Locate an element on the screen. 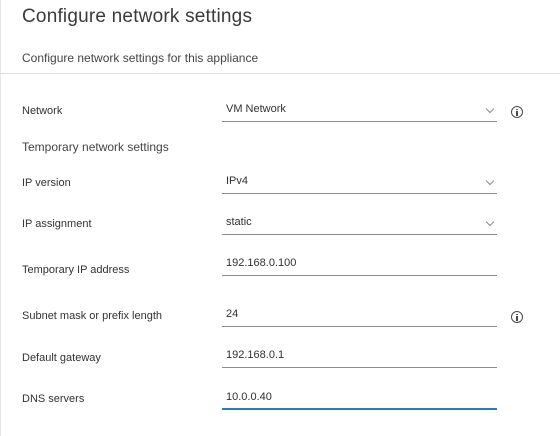 Image resolution: width=560 pixels, height=436 pixels. gateway-input-value: 192.168.0.1 is located at coordinates (255, 355).